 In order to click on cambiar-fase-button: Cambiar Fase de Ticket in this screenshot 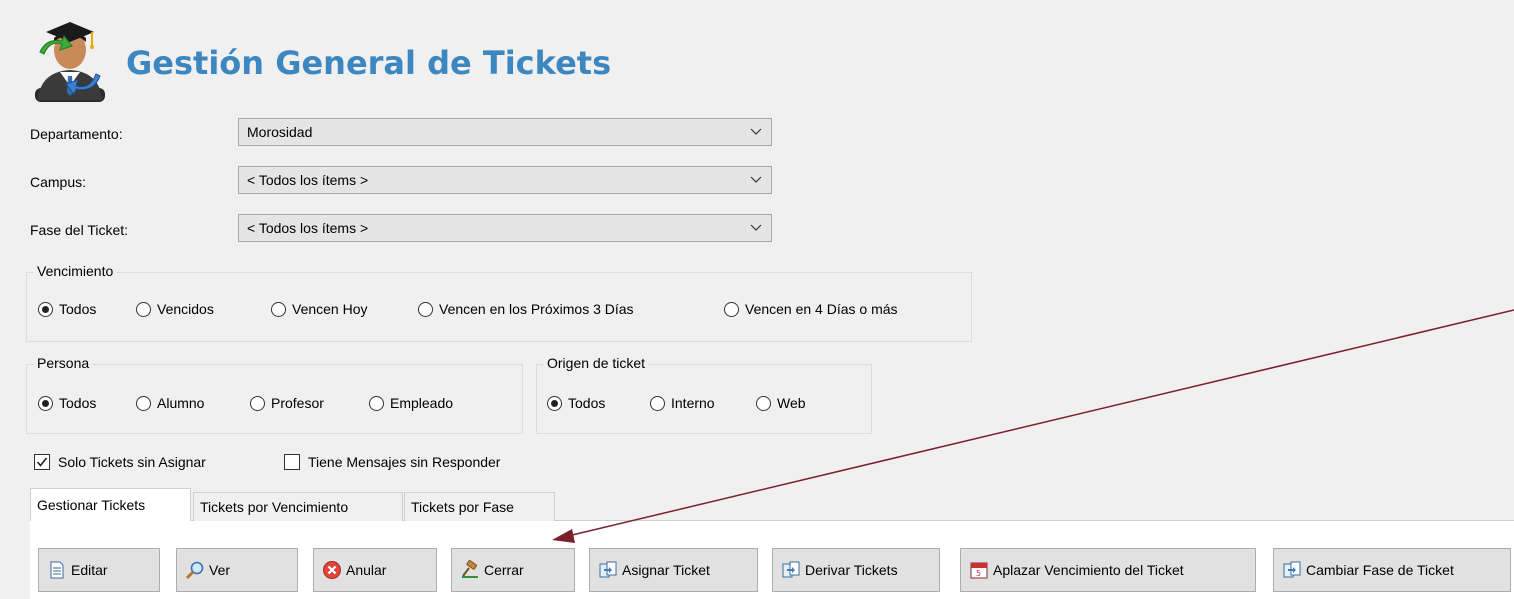, I will do `click(1392, 570)`.